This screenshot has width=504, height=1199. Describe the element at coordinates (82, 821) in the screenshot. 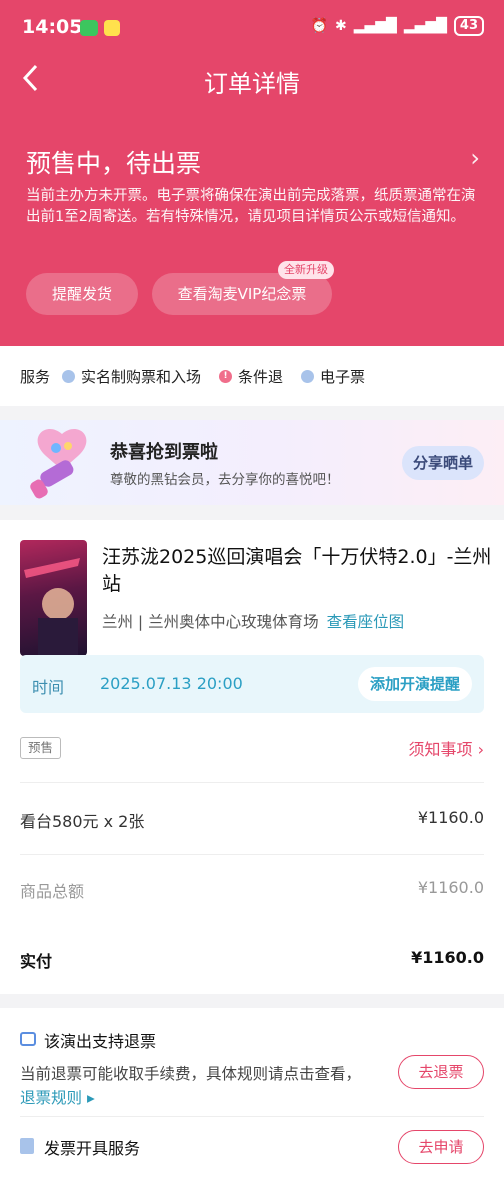

I see `ticket-line-label: 看台580元 x 2张` at that location.